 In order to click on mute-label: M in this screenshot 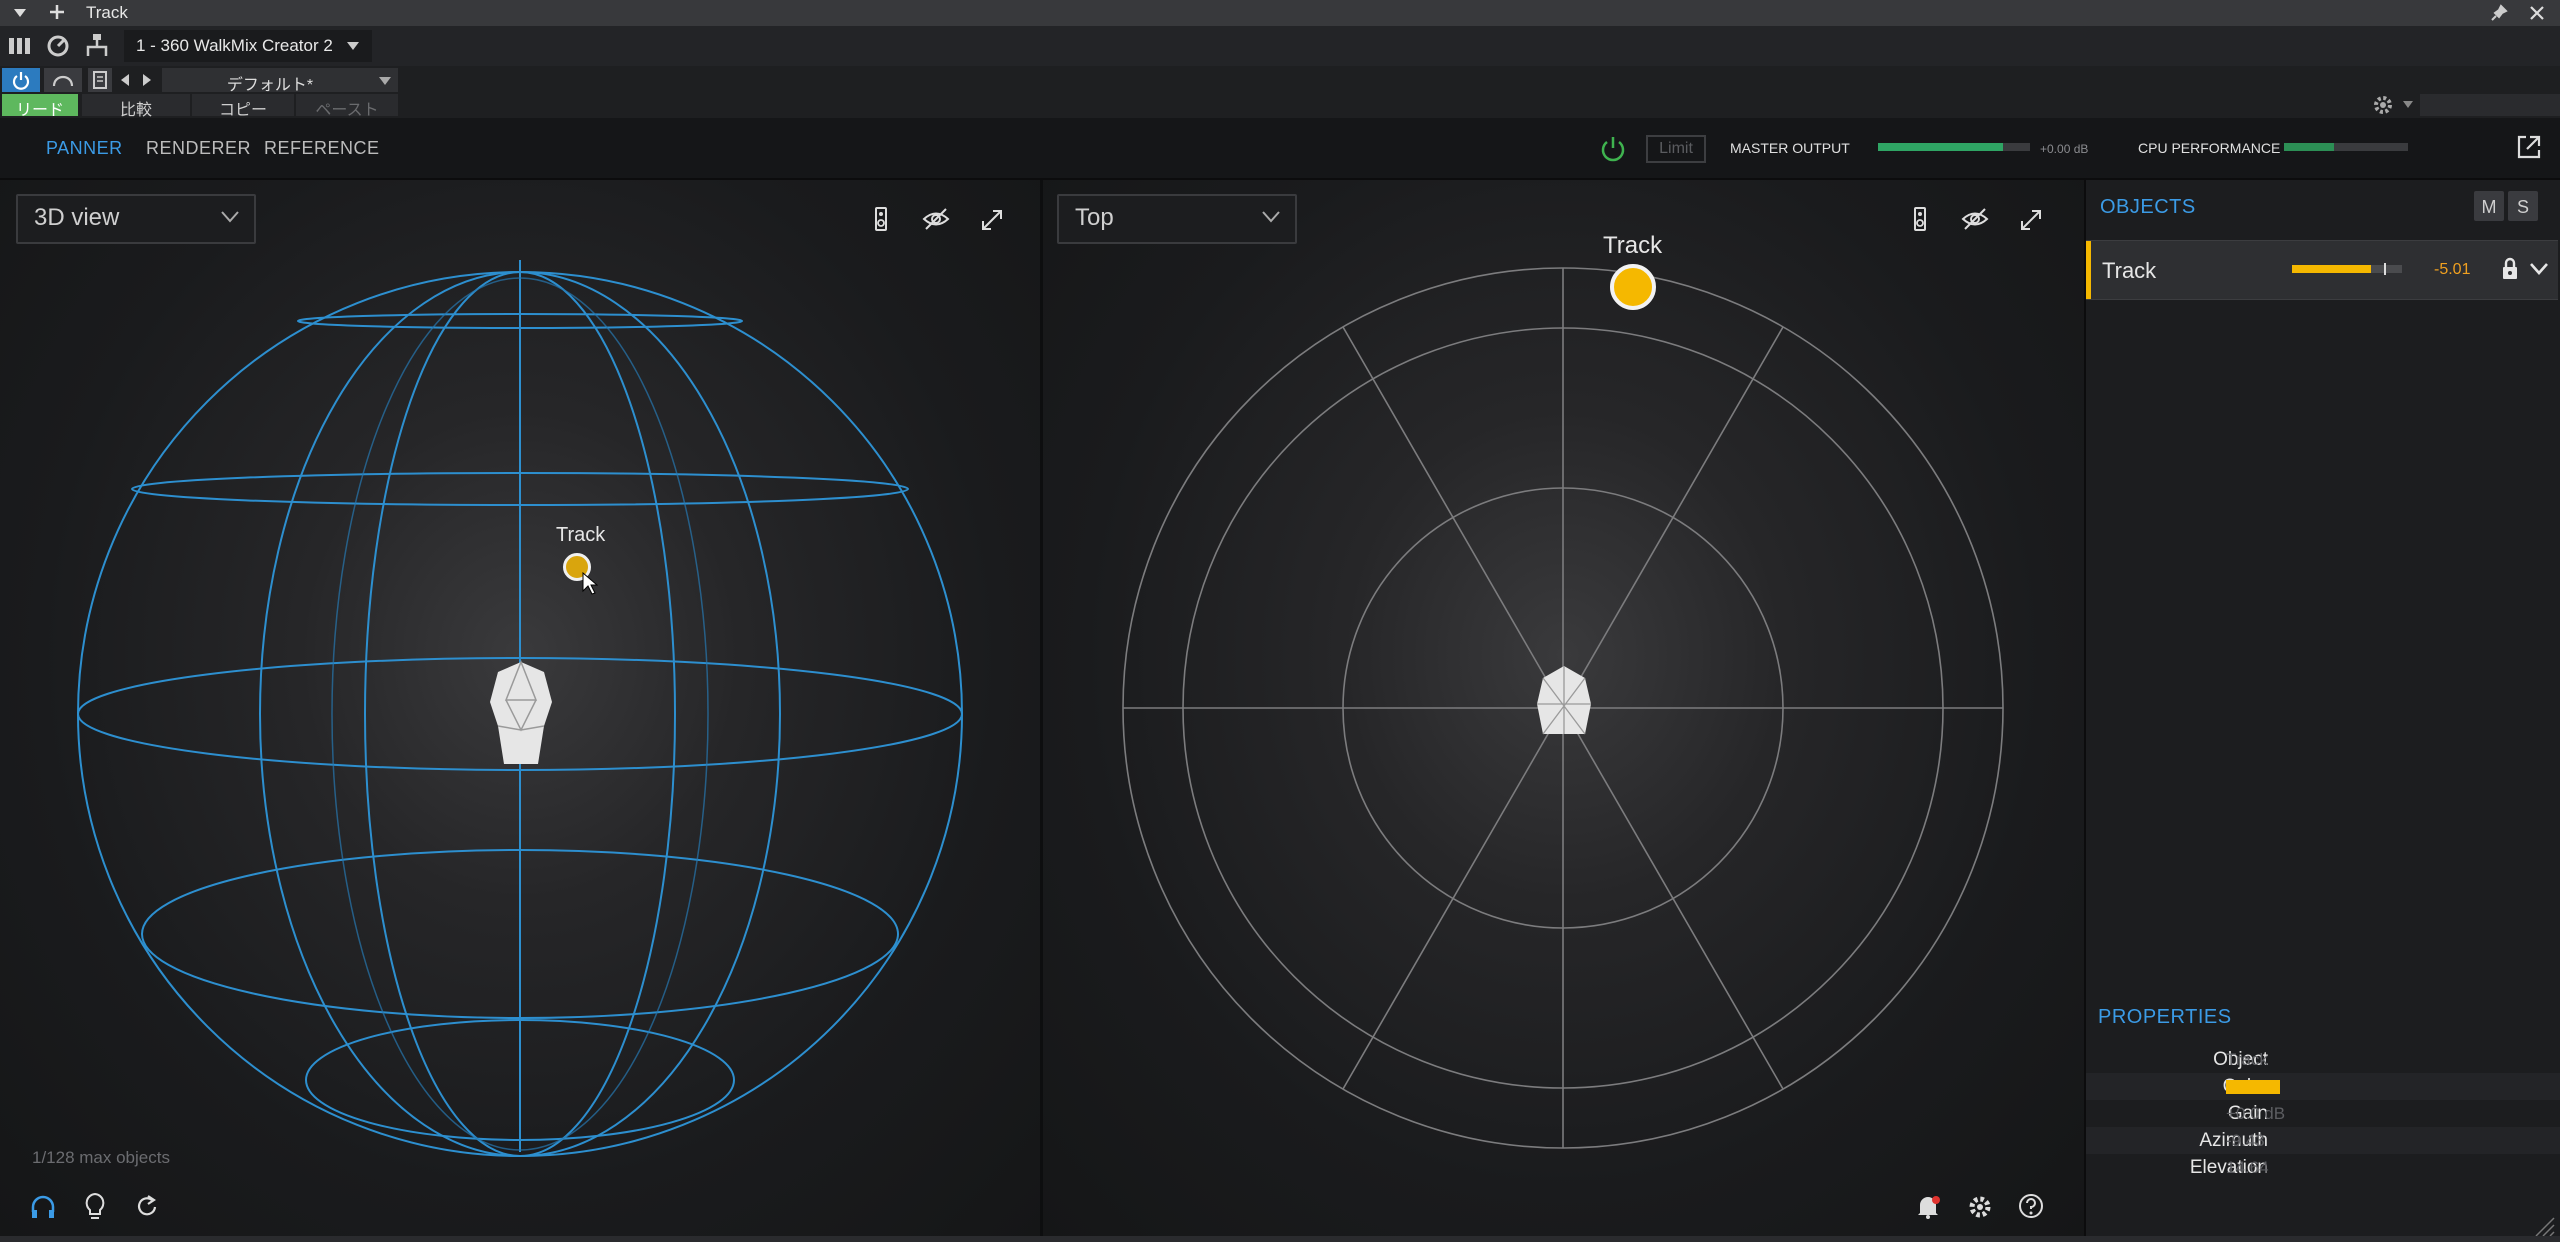, I will do `click(2489, 207)`.